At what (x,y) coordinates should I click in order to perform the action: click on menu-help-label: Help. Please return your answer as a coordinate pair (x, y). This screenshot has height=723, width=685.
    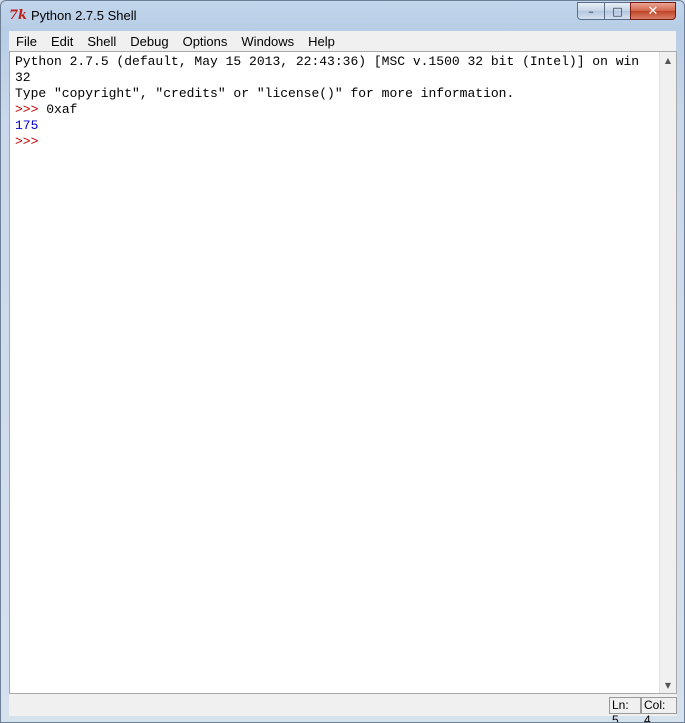
    Looking at the image, I should click on (321, 41).